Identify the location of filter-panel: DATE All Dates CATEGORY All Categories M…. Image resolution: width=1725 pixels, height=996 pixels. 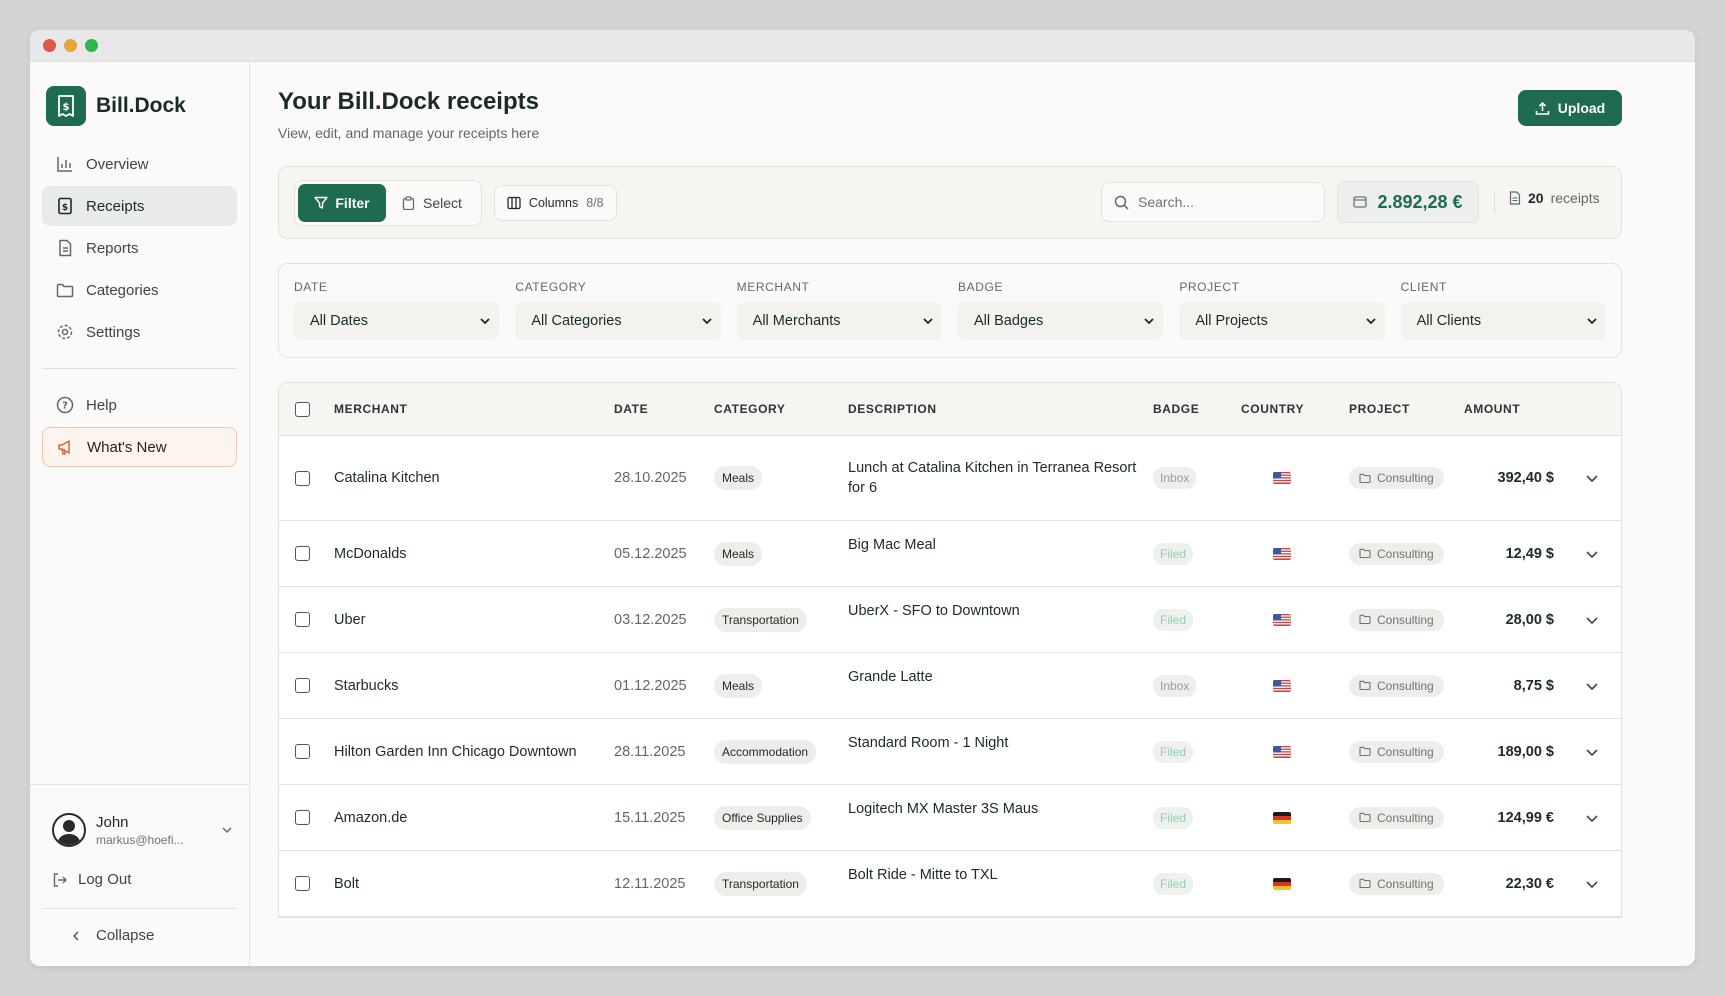
(950, 310).